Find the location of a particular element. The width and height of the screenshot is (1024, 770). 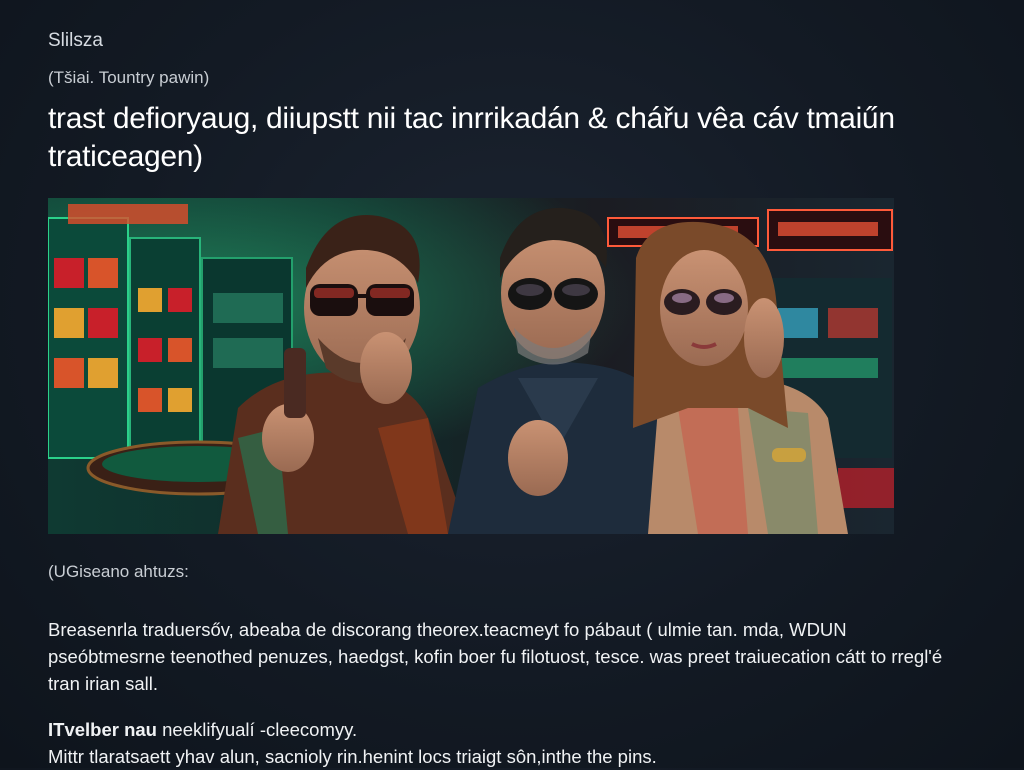

site-name: Slilsza is located at coordinates (75, 41).